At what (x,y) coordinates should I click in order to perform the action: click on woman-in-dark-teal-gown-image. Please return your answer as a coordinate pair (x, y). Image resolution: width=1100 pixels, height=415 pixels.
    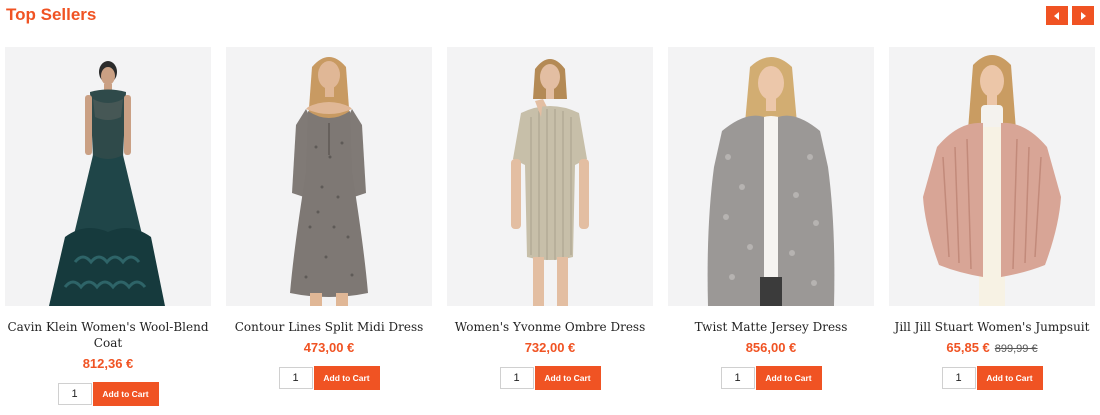
    Looking at the image, I should click on (107, 183).